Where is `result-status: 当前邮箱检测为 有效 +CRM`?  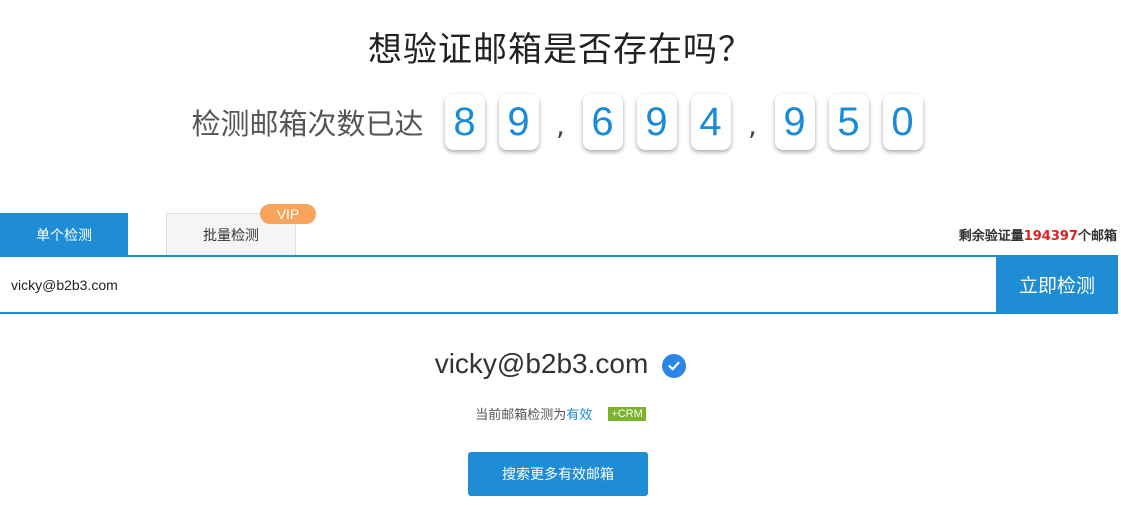 result-status: 当前邮箱检测为 有效 +CRM is located at coordinates (560, 413).